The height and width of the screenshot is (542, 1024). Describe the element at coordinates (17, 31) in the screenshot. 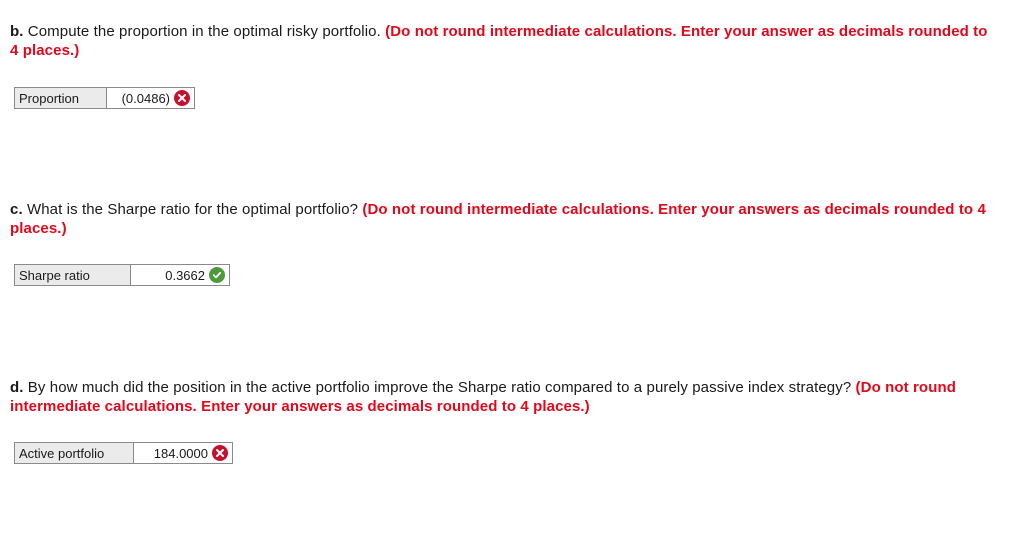

I see `question-letter: b.` at that location.